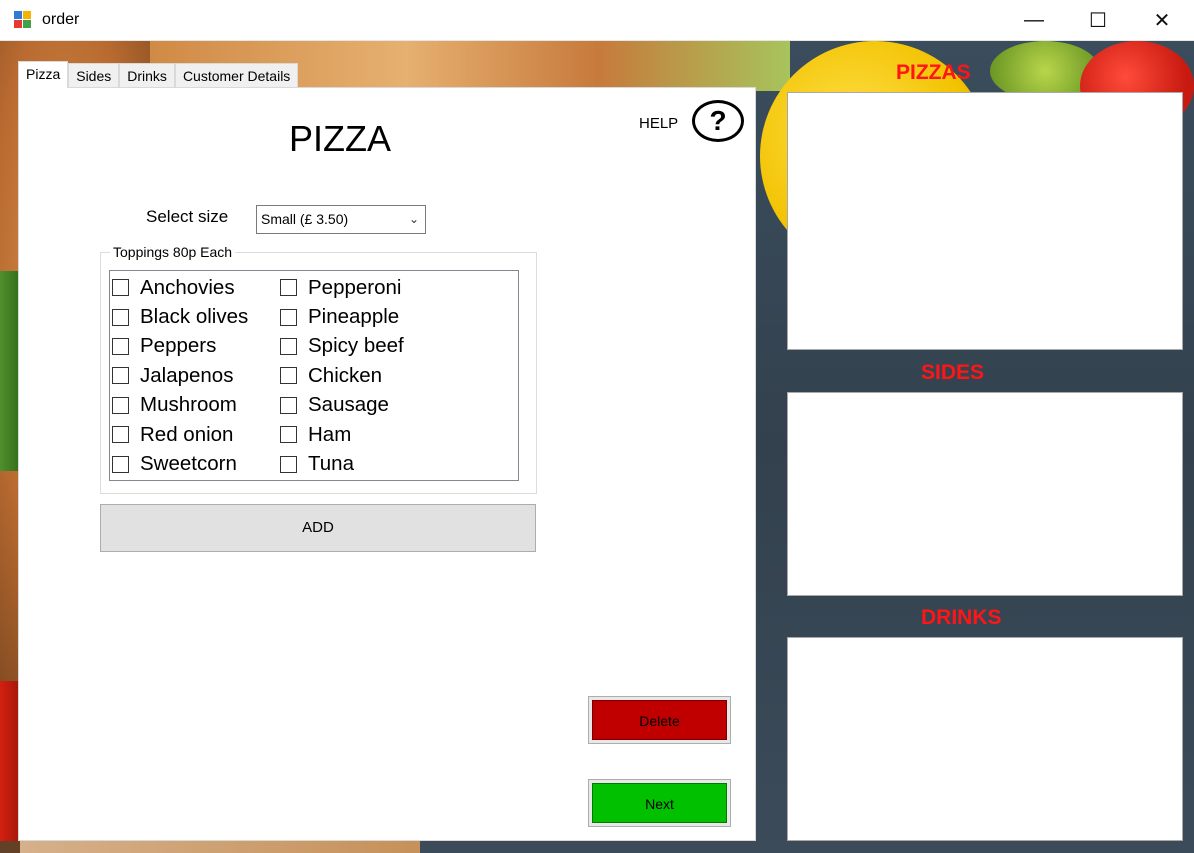  I want to click on close-icon: ✕, so click(1162, 20).